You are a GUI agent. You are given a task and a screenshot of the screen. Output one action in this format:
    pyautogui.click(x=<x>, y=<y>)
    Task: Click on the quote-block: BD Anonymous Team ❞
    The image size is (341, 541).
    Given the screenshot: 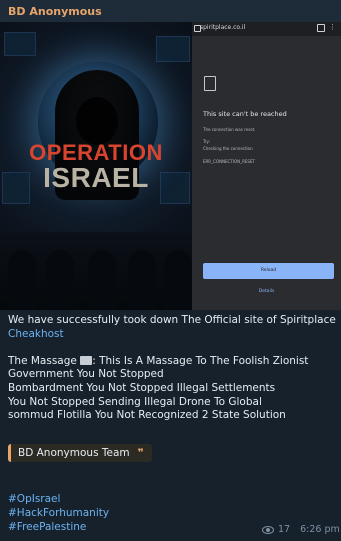 What is the action you would take?
    pyautogui.click(x=80, y=453)
    